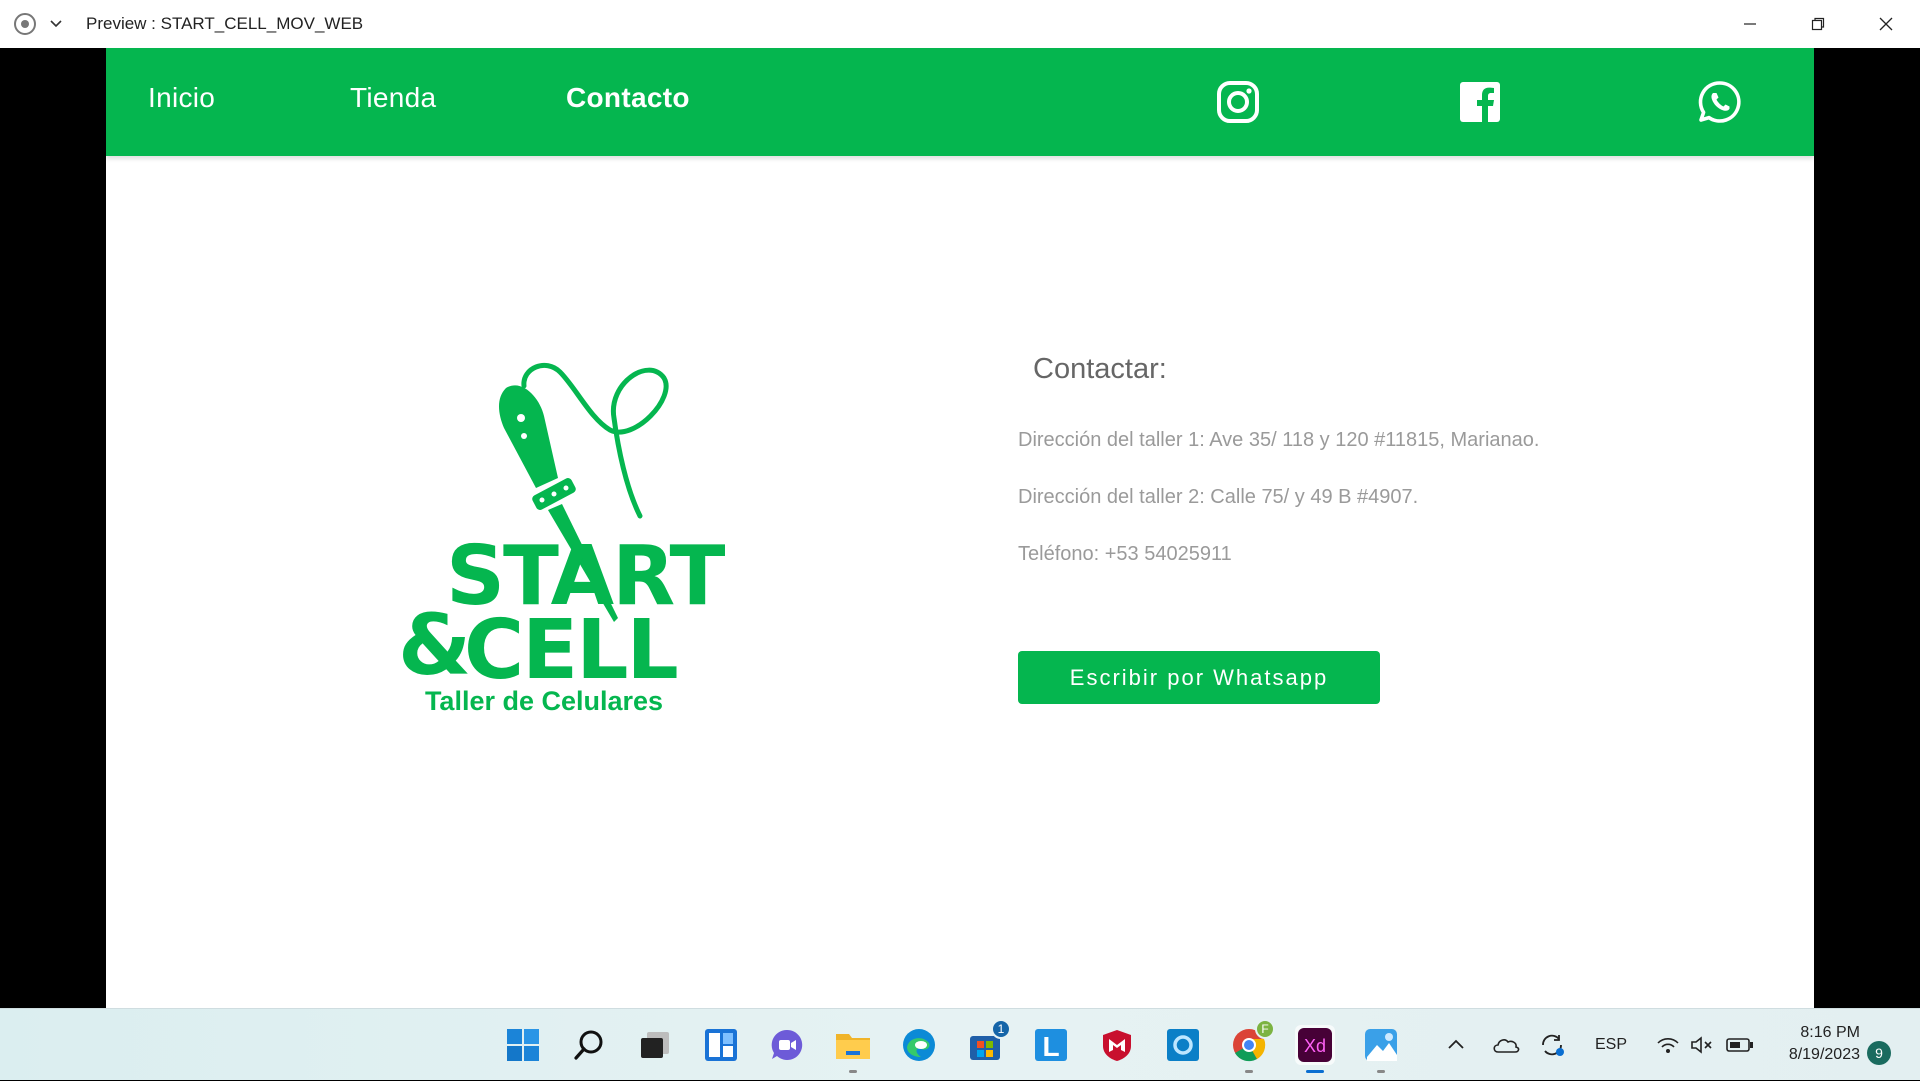  Describe the element at coordinates (1199, 677) in the screenshot. I see `whatsapp-button: Escribir por Whatsapp` at that location.